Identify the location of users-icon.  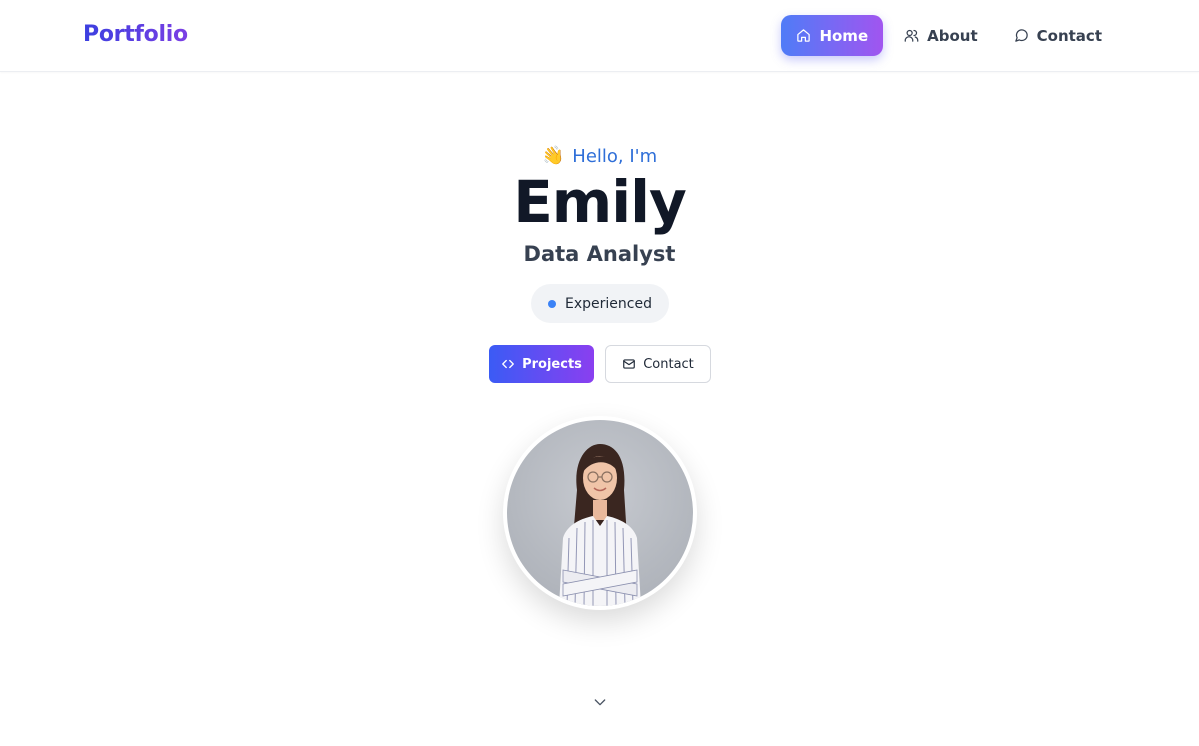
(911, 35).